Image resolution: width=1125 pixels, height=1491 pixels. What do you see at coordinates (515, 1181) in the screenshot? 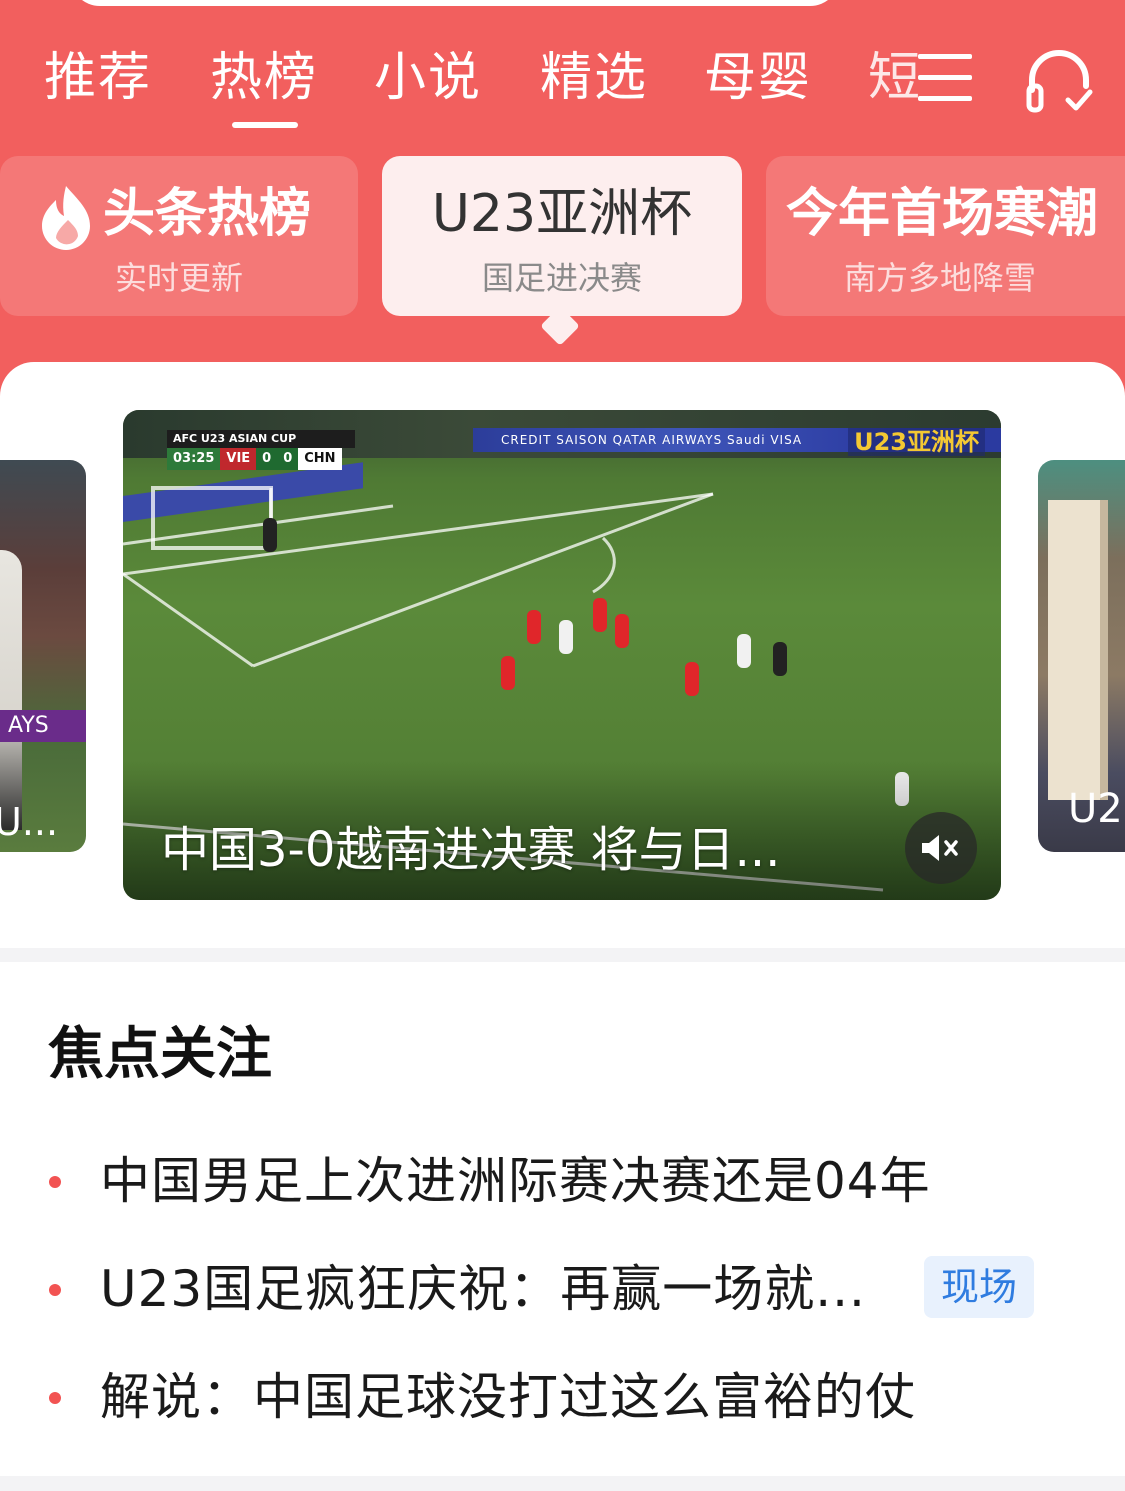
I see `focus-item-text: 中国男足上次进洲际赛决赛还是04年` at bounding box center [515, 1181].